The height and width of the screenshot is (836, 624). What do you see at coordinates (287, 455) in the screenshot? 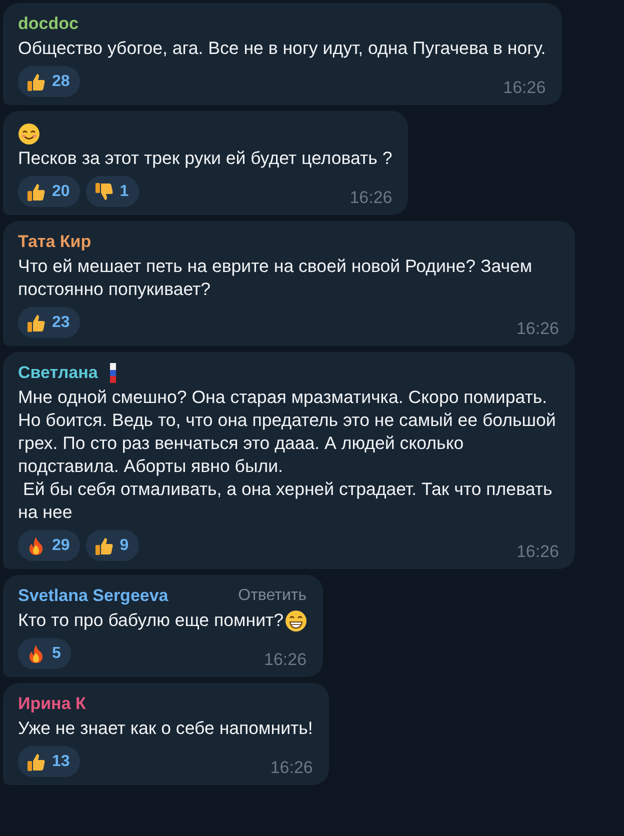
I see `message-text: Мне одной смешно? Она старая мразматичка. Скоро помирать. Но боится. Ведь то, что она предатель это не самый ее большой грех. По сто раз венчаться это дааа. А людей сколько подставила. Аборты явно были. Ей бы себя отмаливать, а она херней страдает. Так что плевать на нее` at bounding box center [287, 455].